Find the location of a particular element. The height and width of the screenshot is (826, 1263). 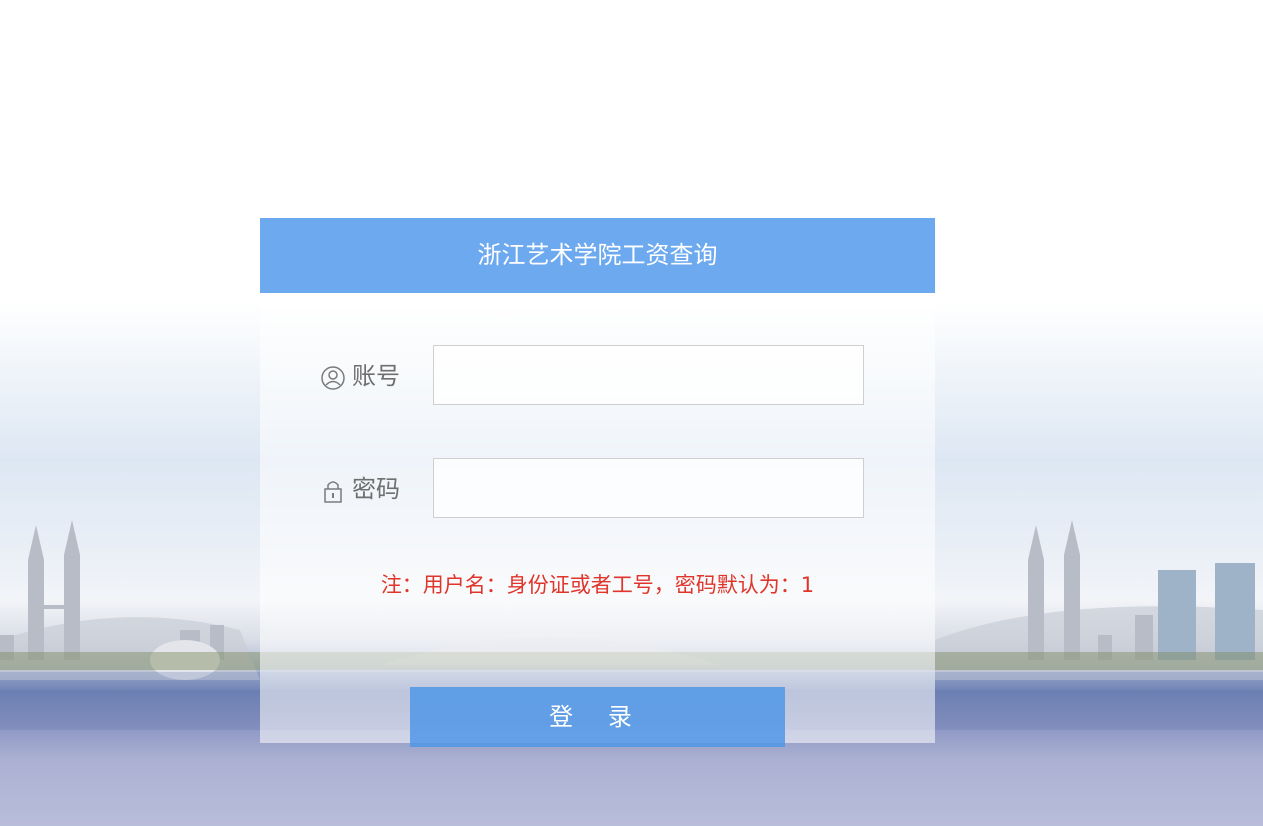

account-input is located at coordinates (648, 375).